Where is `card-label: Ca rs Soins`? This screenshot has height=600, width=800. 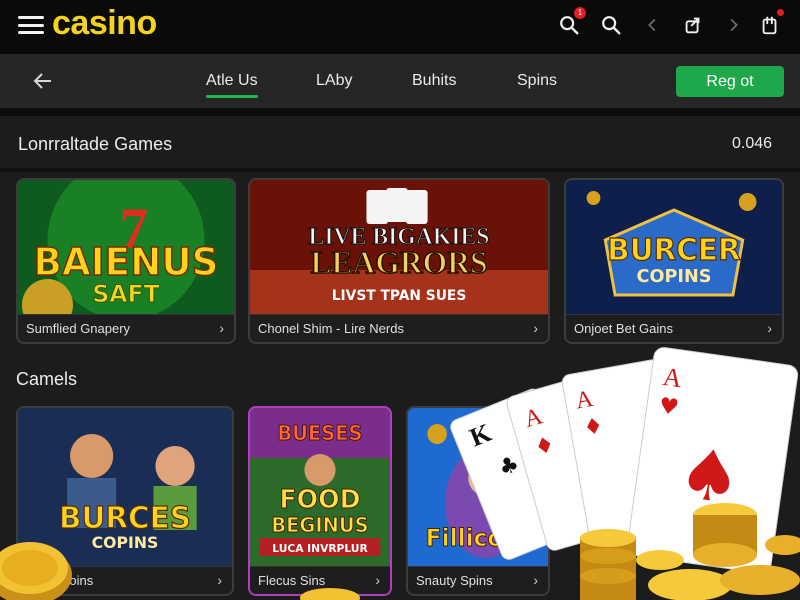 card-label: Ca rs Soins is located at coordinates (60, 580).